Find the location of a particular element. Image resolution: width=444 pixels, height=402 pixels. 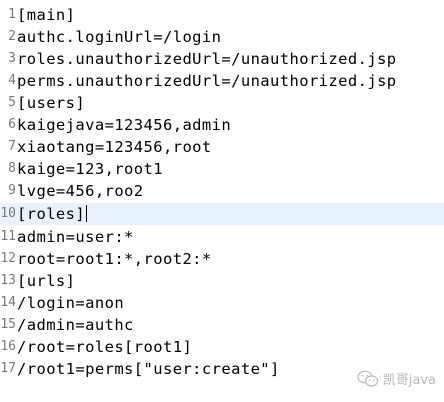

line-number: 13 is located at coordinates (8, 280).